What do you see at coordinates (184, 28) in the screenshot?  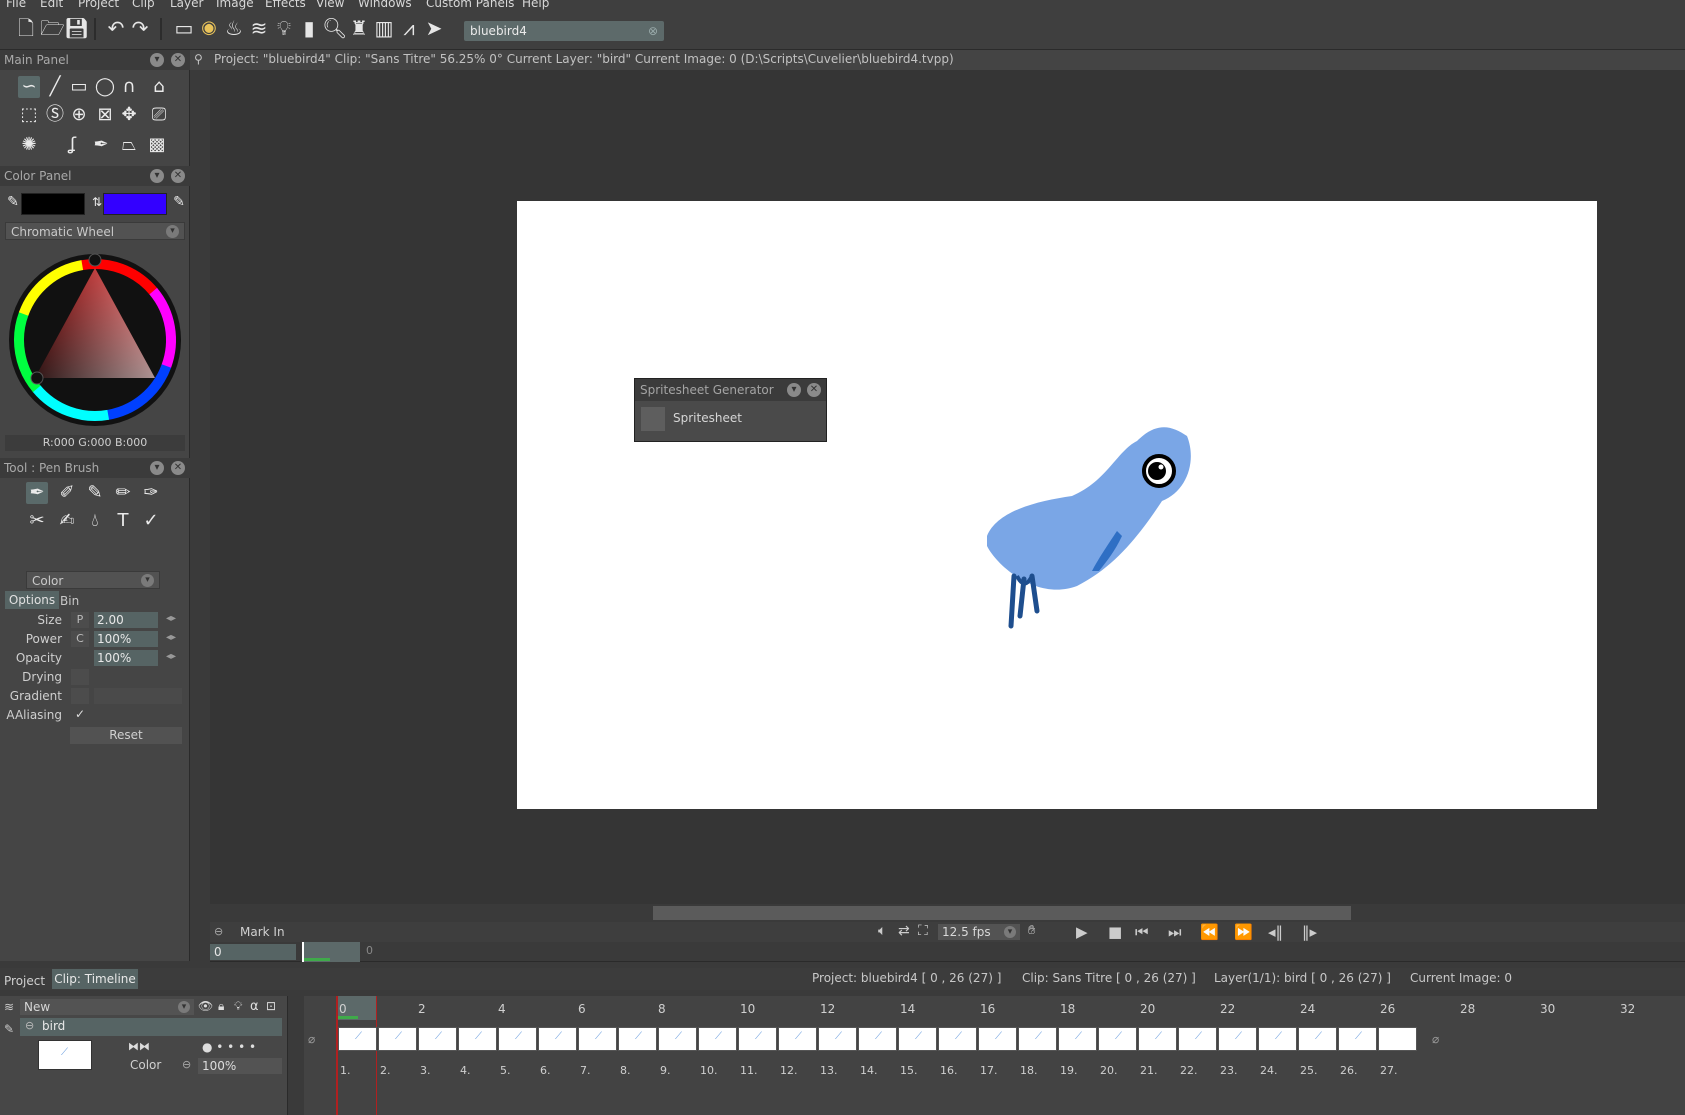 I see `toolbox-icon: ▭` at bounding box center [184, 28].